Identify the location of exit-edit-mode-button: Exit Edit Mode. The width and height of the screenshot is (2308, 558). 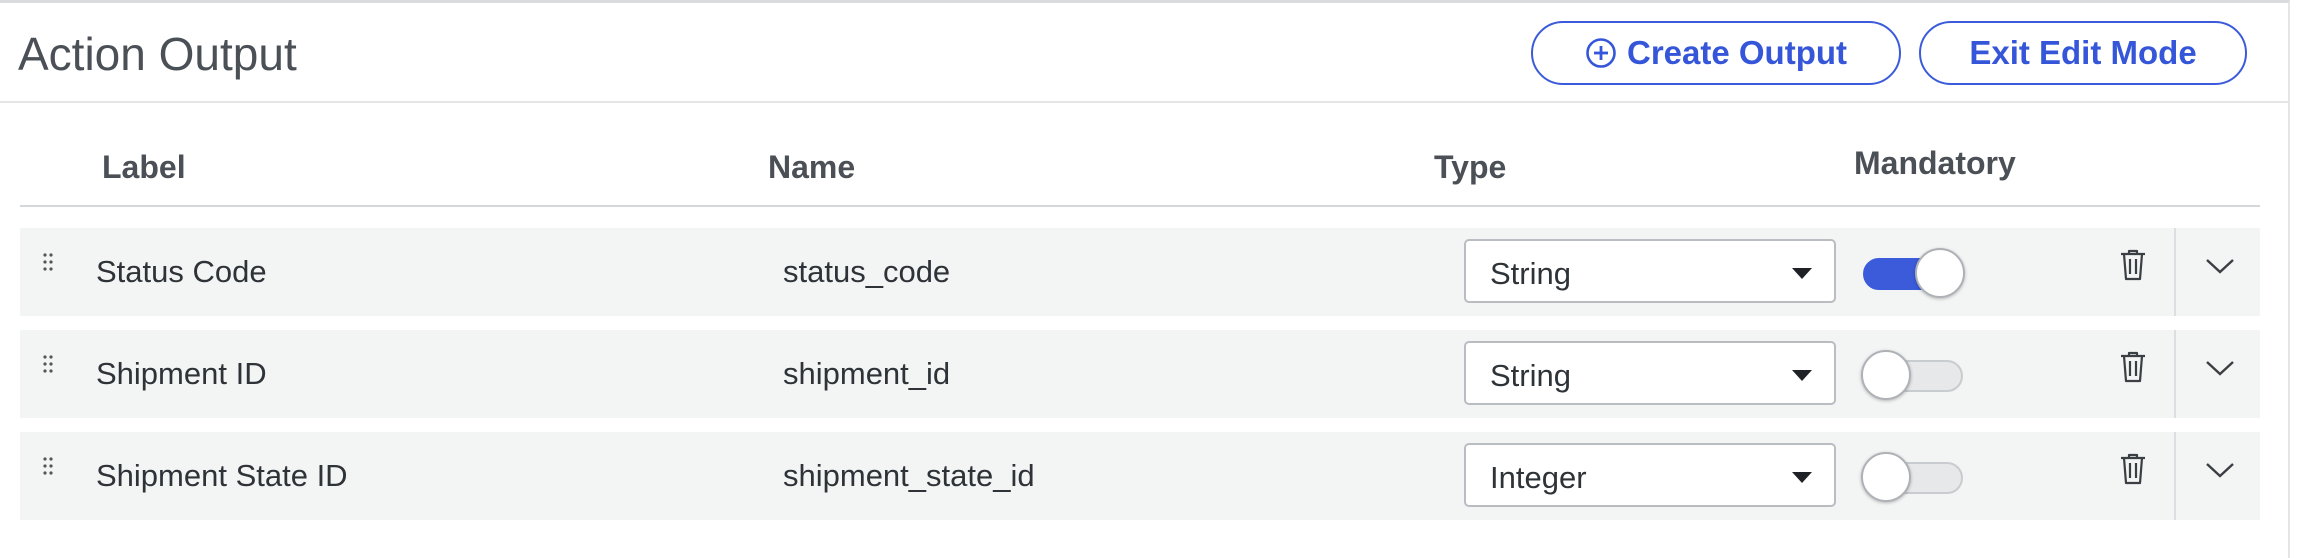
(2083, 53).